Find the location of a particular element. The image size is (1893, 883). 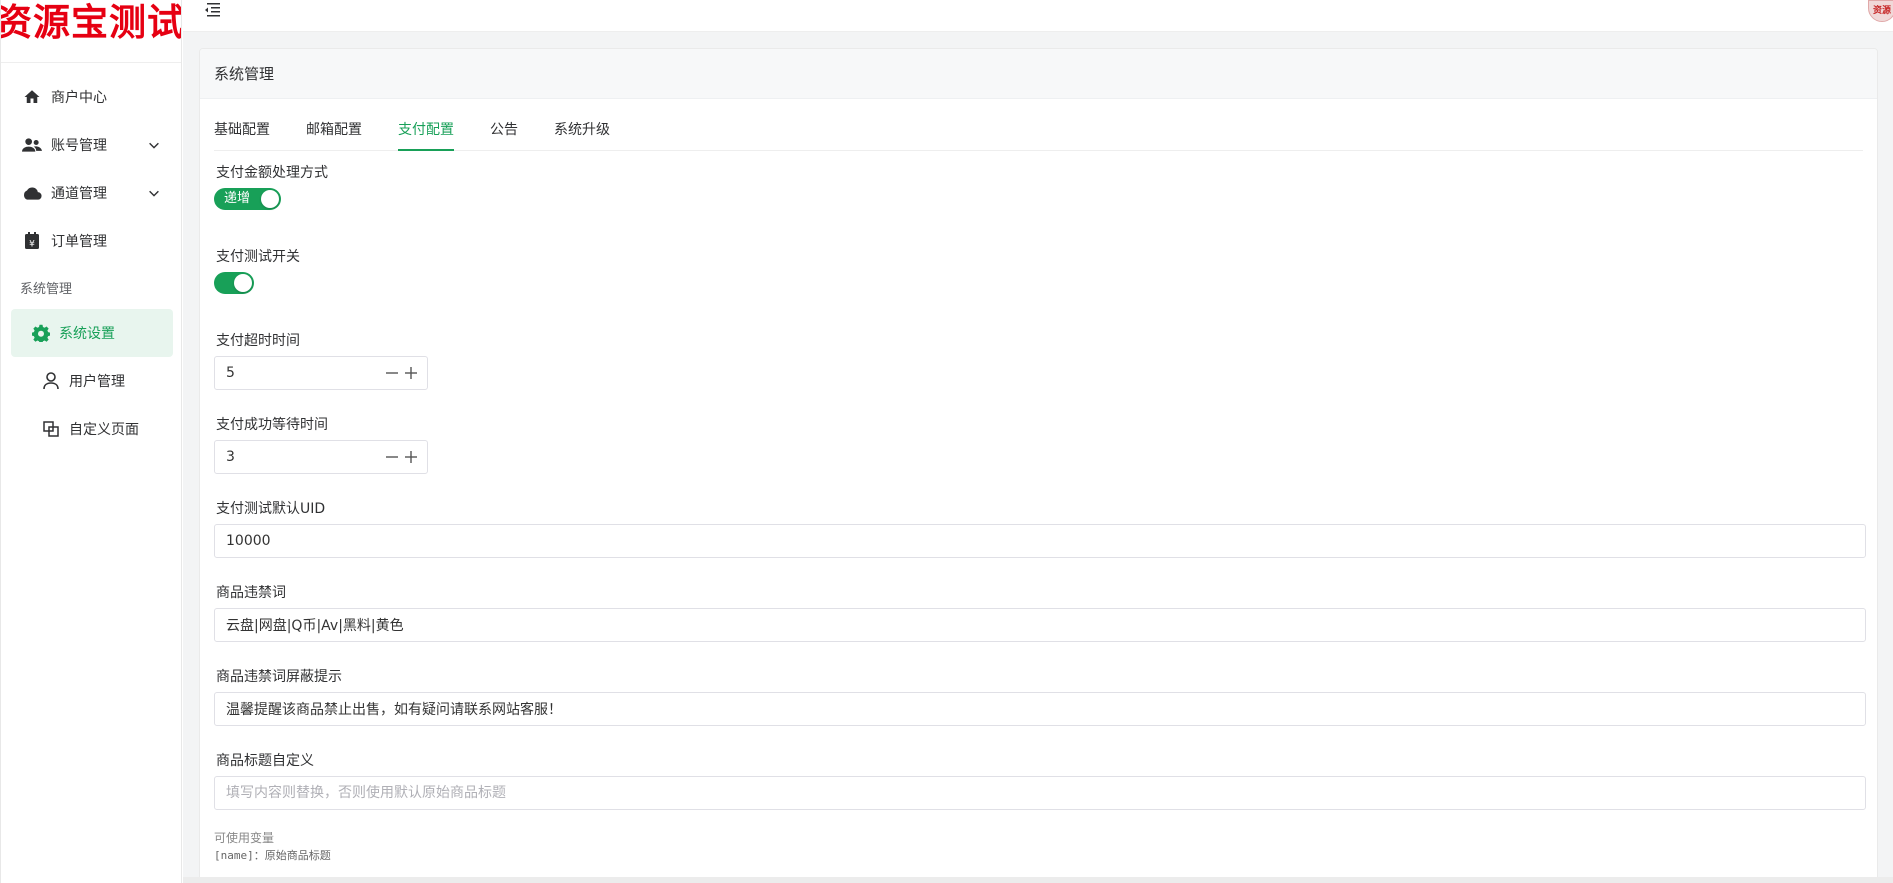

amount-mode-label: 支付金额处理方式 is located at coordinates (272, 173).